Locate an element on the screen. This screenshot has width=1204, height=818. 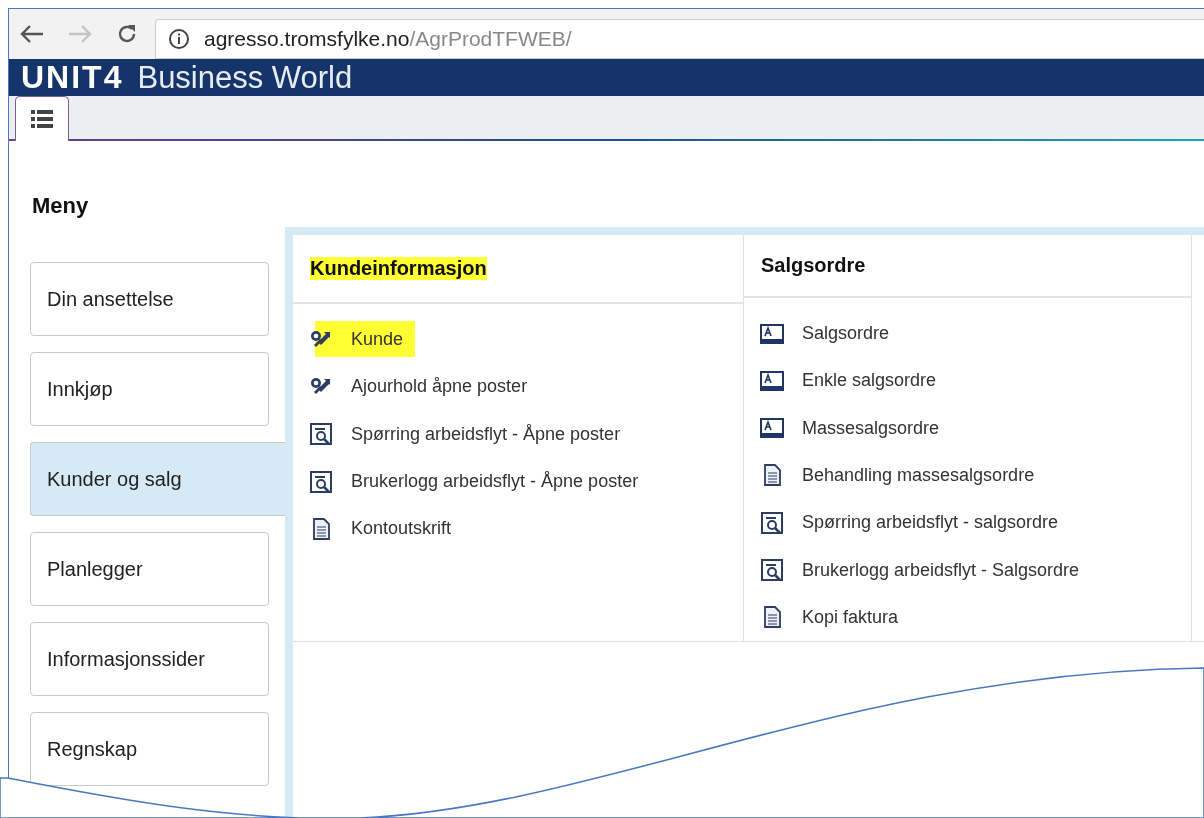
sidebar-item: Regnskap is located at coordinates (149, 749).